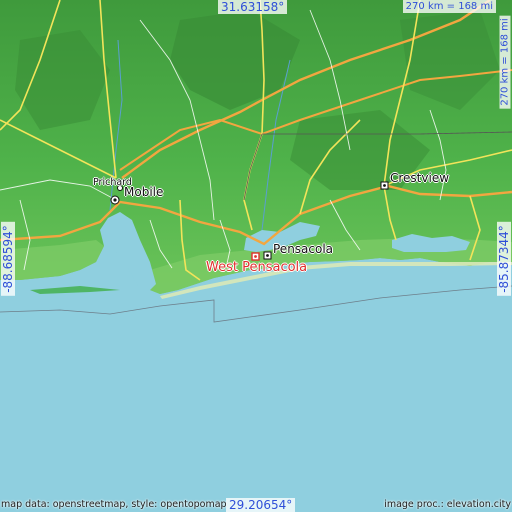 Image resolution: width=512 pixels, height=512 pixels. What do you see at coordinates (261, 505) in the screenshot?
I see `coordinate-south: 29.20654°` at bounding box center [261, 505].